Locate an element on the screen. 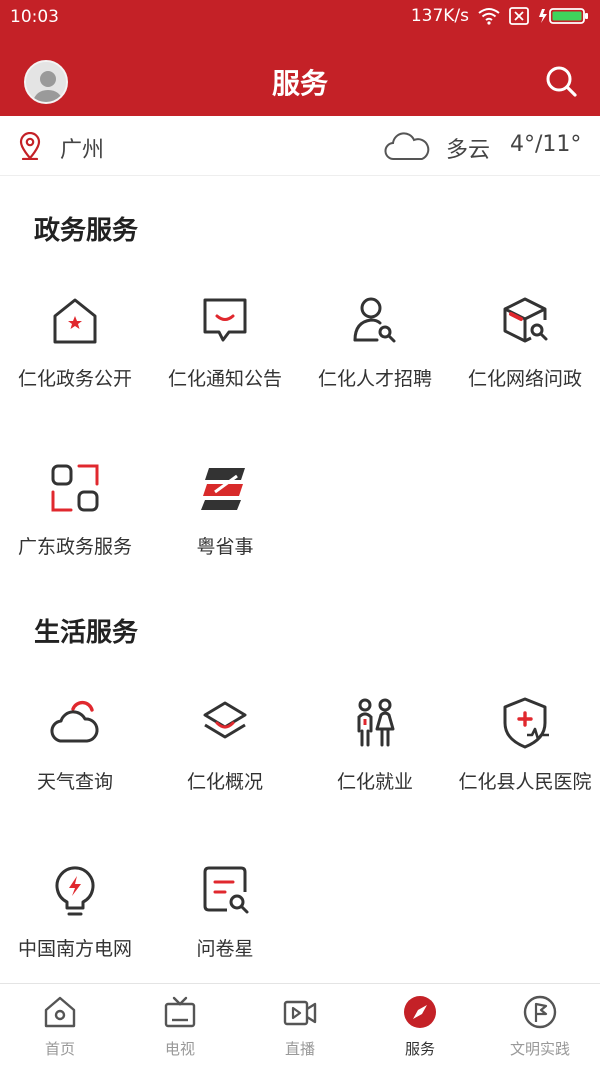 This screenshot has height=1067, width=600. service-item-gov-affairs: 仁化政务公开 is located at coordinates (75, 341).